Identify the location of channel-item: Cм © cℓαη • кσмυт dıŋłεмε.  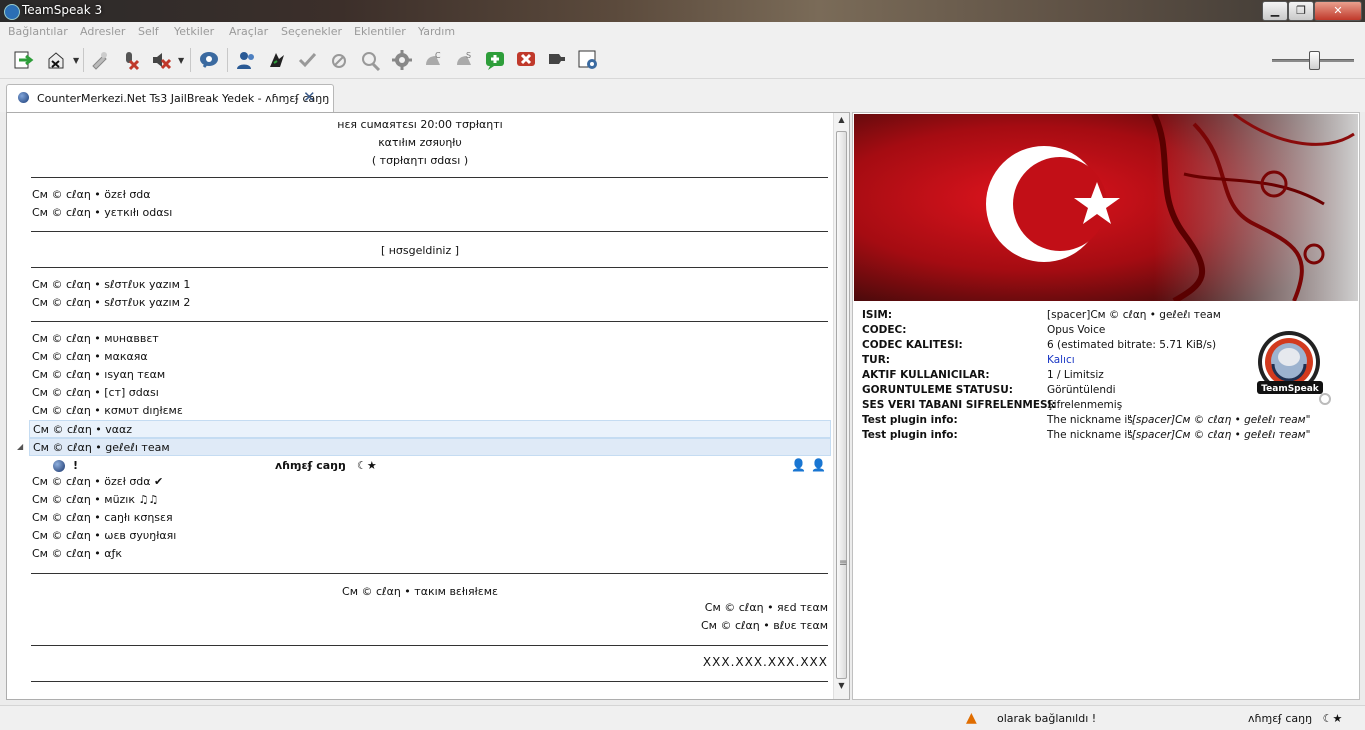
(420, 411).